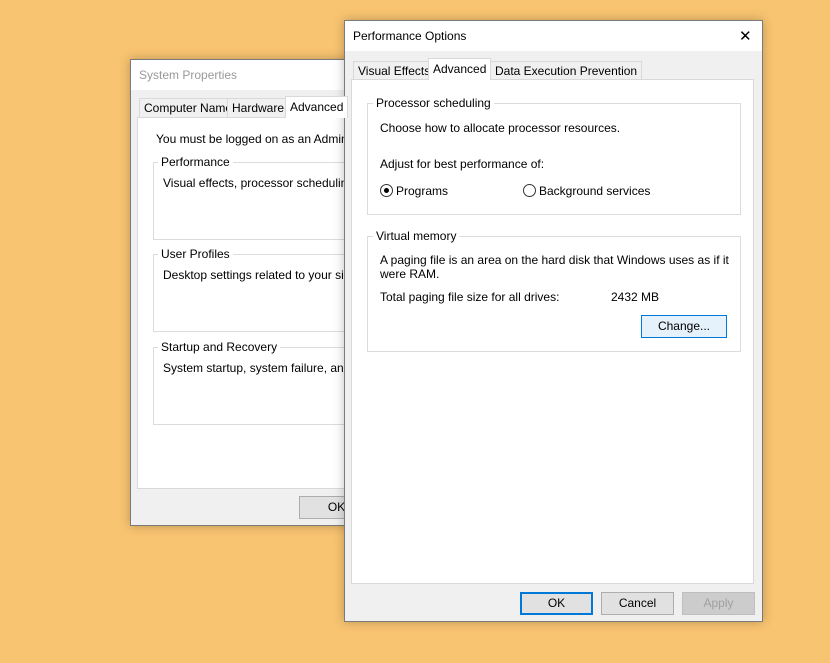  I want to click on performance-group-label: Performance, so click(195, 162).